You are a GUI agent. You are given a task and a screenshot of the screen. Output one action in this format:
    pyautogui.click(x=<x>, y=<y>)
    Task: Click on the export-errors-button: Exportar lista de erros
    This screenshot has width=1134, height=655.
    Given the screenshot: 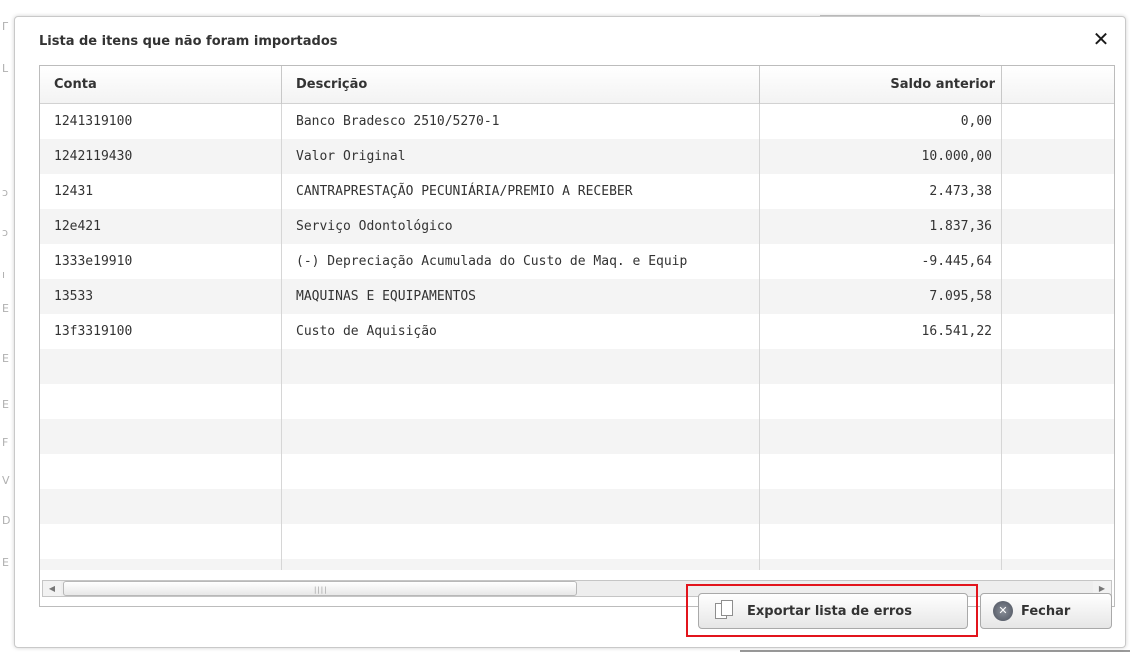 What is the action you would take?
    pyautogui.click(x=833, y=611)
    